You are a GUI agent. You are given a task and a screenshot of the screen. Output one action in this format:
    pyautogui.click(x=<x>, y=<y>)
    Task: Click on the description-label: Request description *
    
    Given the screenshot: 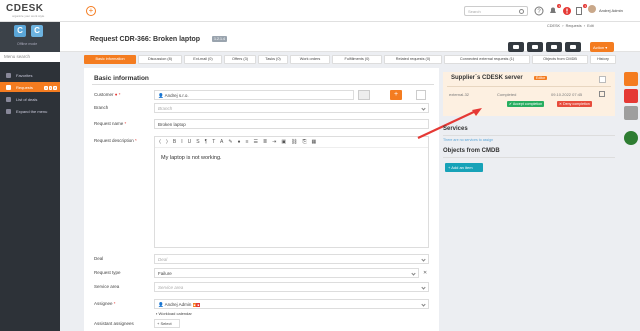 What is the action you would take?
    pyautogui.click(x=115, y=140)
    